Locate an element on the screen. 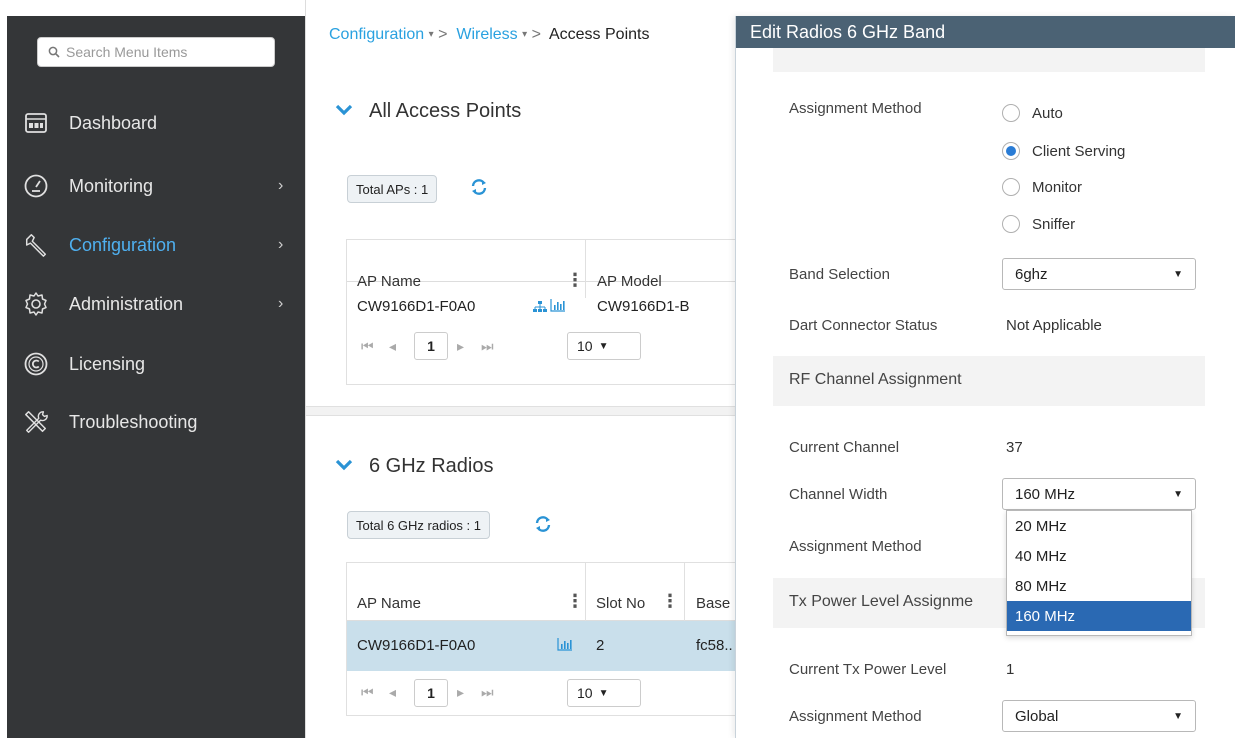  tx-assignment-select: Global ▼ is located at coordinates (1099, 716).